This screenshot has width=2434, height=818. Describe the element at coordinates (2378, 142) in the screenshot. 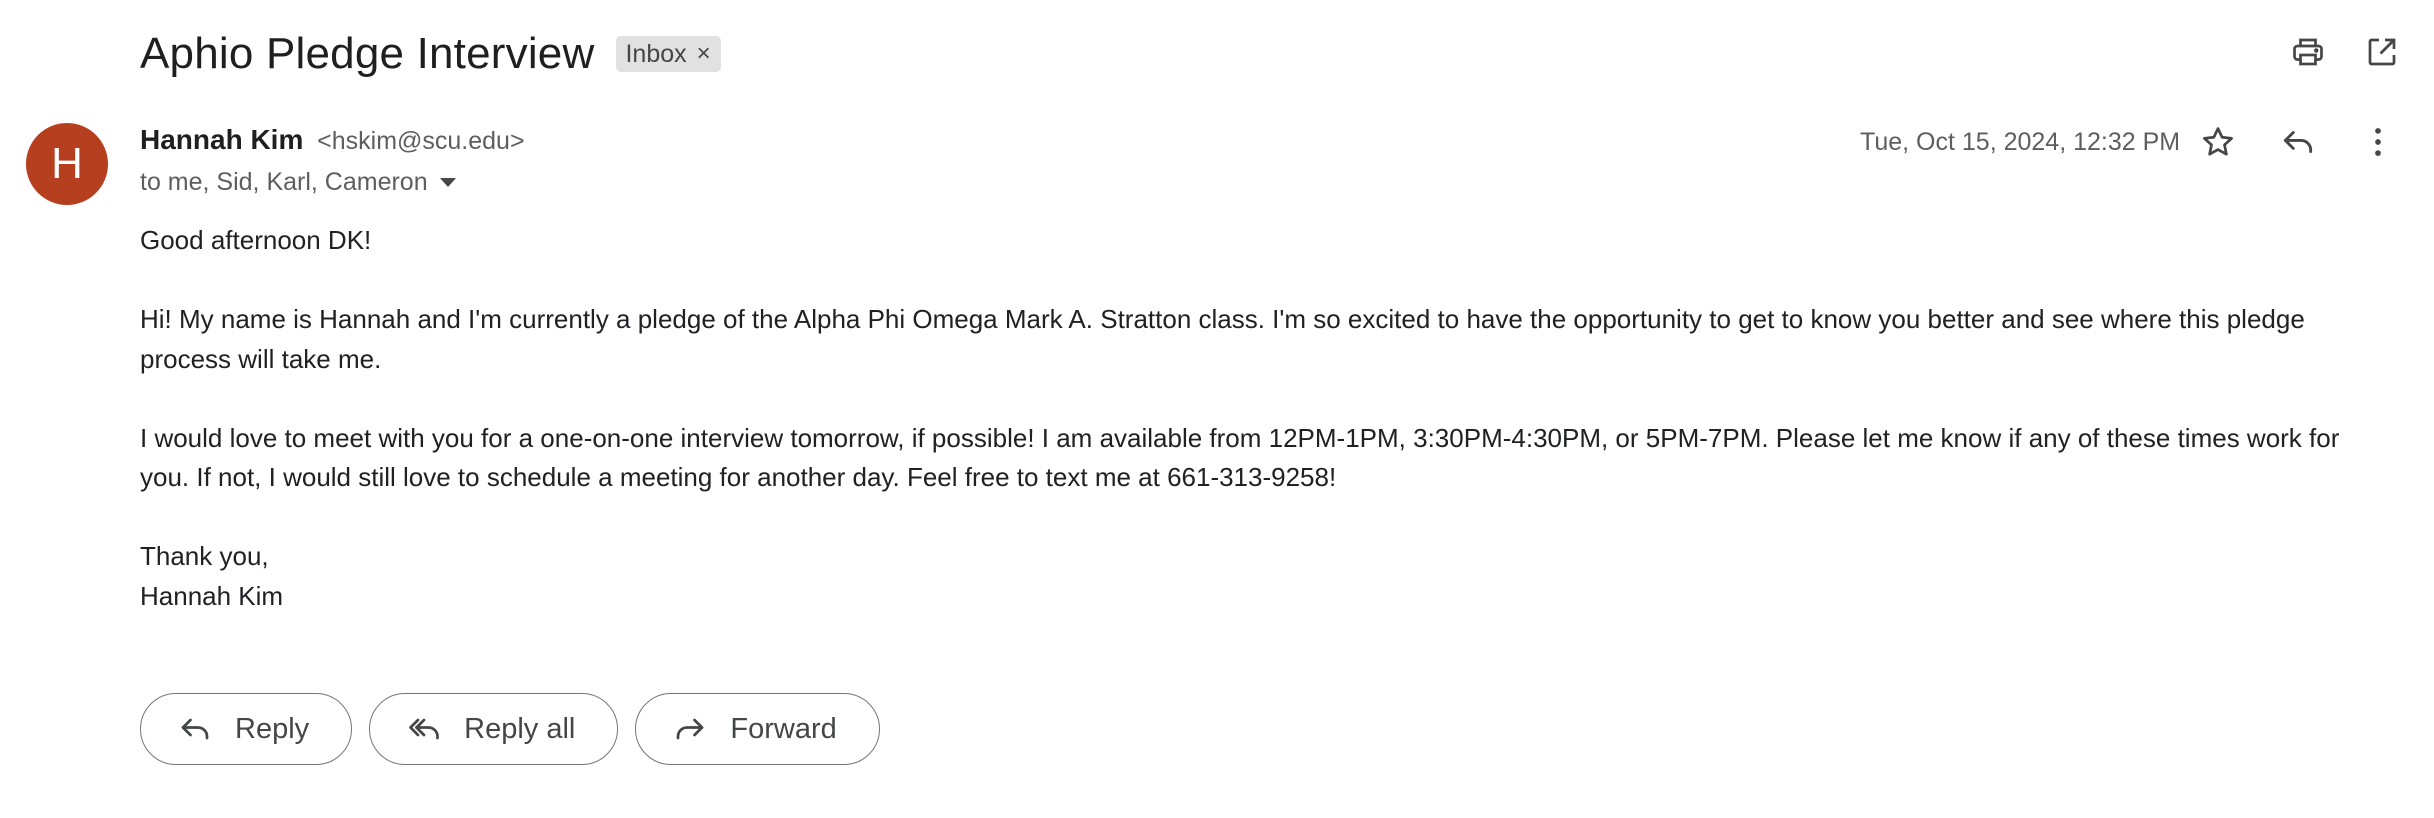

I see `more-options-icon` at that location.